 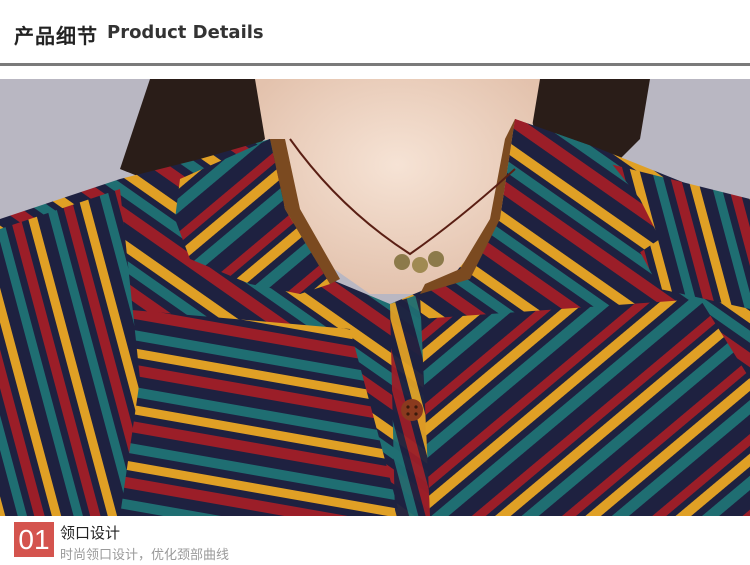 I want to click on feature-caption: 01 领口设计 时尚领口设计，优化颈部曲线, so click(x=375, y=540).